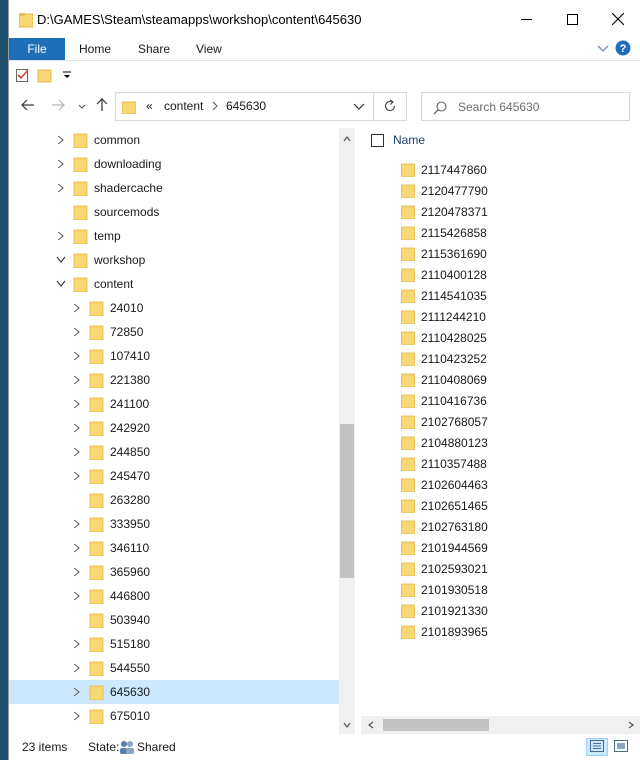 The width and height of the screenshot is (640, 760). Describe the element at coordinates (28, 106) in the screenshot. I see `back-button` at that location.